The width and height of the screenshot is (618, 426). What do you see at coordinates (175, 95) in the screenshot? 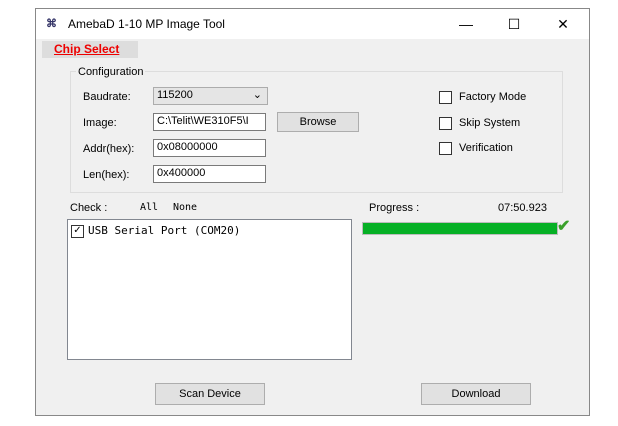
I see `baudrate-value: 115200` at bounding box center [175, 95].